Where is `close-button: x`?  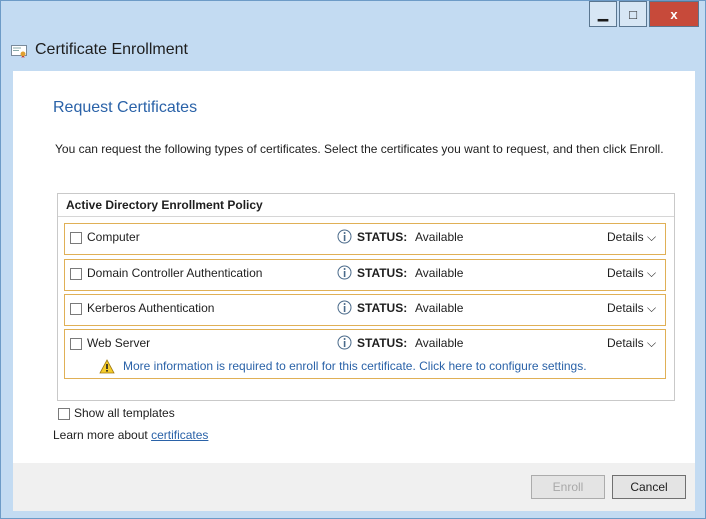
close-button: x is located at coordinates (674, 14).